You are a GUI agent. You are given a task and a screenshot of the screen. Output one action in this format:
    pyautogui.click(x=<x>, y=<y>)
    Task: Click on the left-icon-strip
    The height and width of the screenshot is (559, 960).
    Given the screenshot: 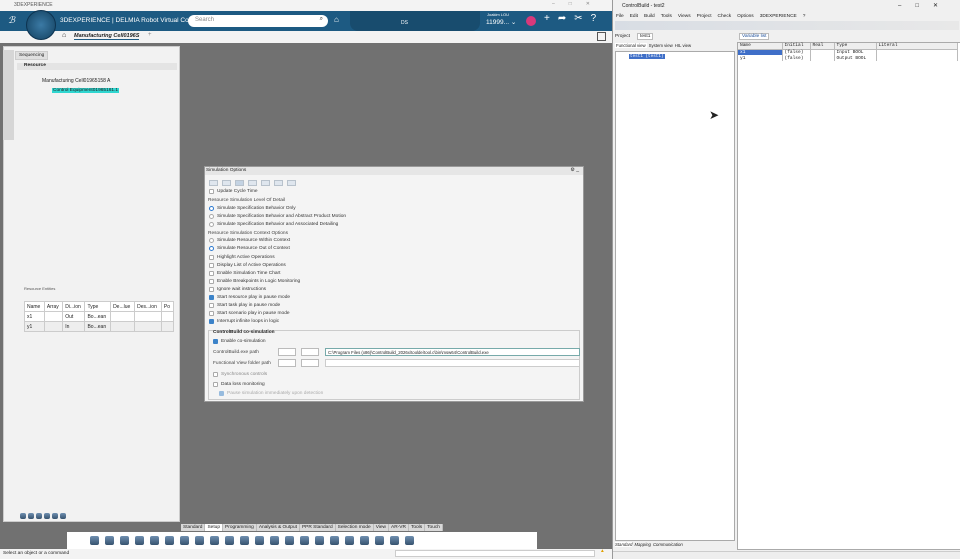 What is the action you would take?
    pyautogui.click(x=8, y=95)
    